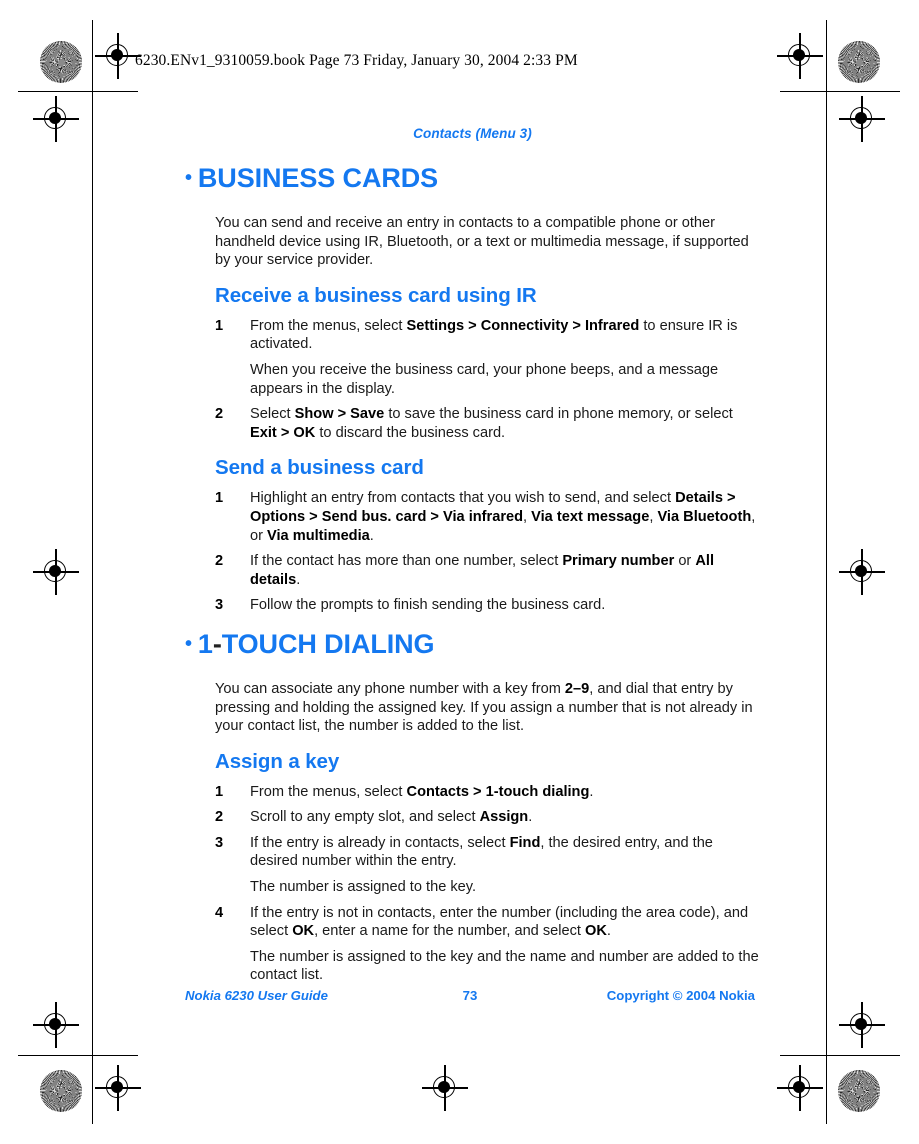 The width and height of the screenshot is (919, 1144). I want to click on registration-mark-bottom-center, so click(445, 1088).